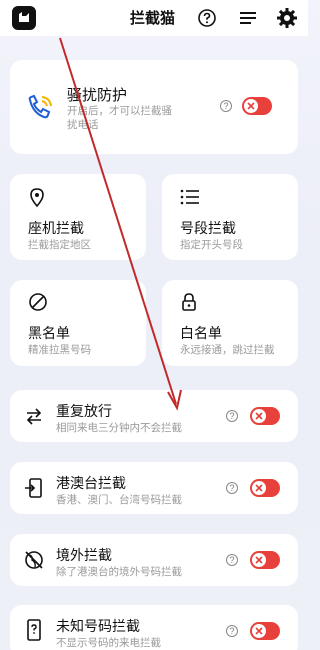 The height and width of the screenshot is (650, 320). What do you see at coordinates (56, 229) in the screenshot?
I see `grid-item-title: 座机拦截` at bounding box center [56, 229].